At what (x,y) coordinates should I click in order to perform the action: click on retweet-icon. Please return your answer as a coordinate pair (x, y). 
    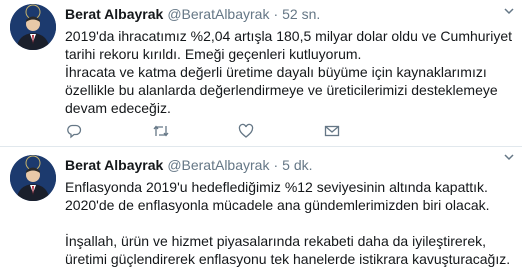
    Looking at the image, I should click on (161, 131).